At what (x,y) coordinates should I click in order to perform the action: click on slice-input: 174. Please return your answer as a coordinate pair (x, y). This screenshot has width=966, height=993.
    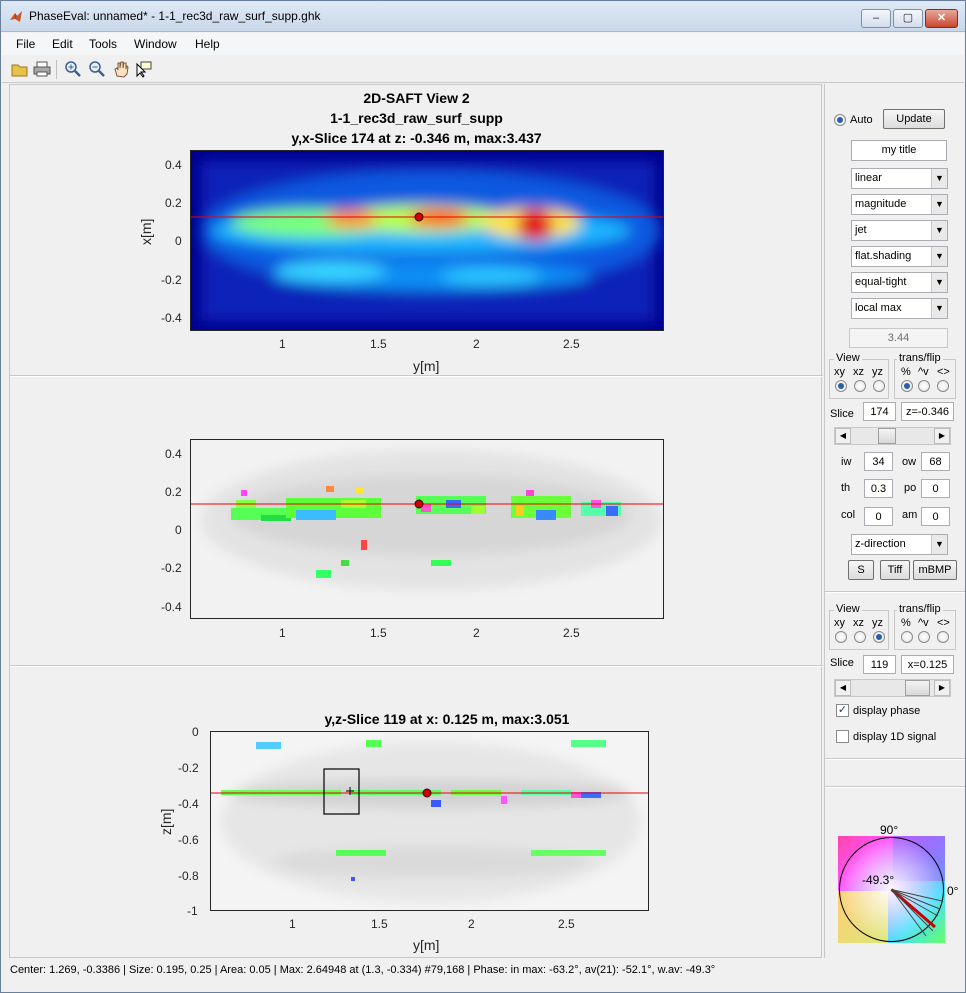
    Looking at the image, I should click on (879, 411).